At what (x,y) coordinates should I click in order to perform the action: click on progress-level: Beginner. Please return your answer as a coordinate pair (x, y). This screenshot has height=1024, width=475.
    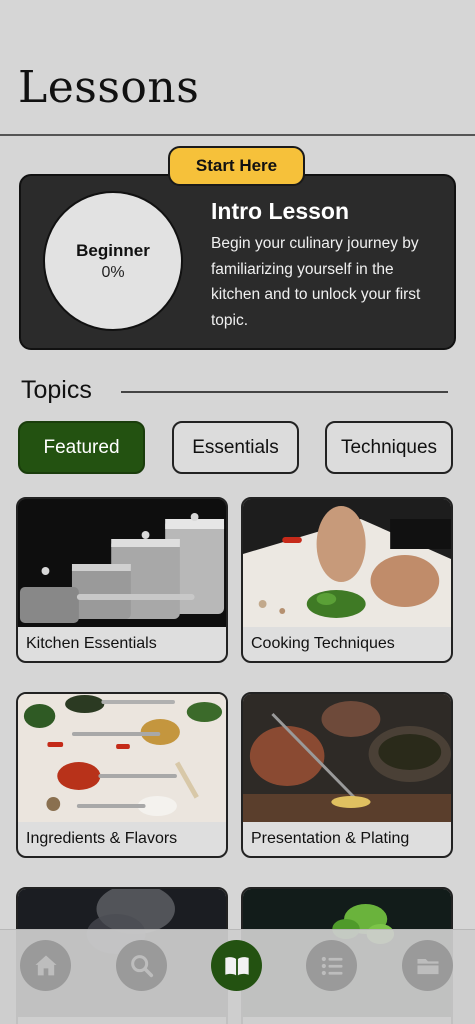
    Looking at the image, I should click on (113, 250).